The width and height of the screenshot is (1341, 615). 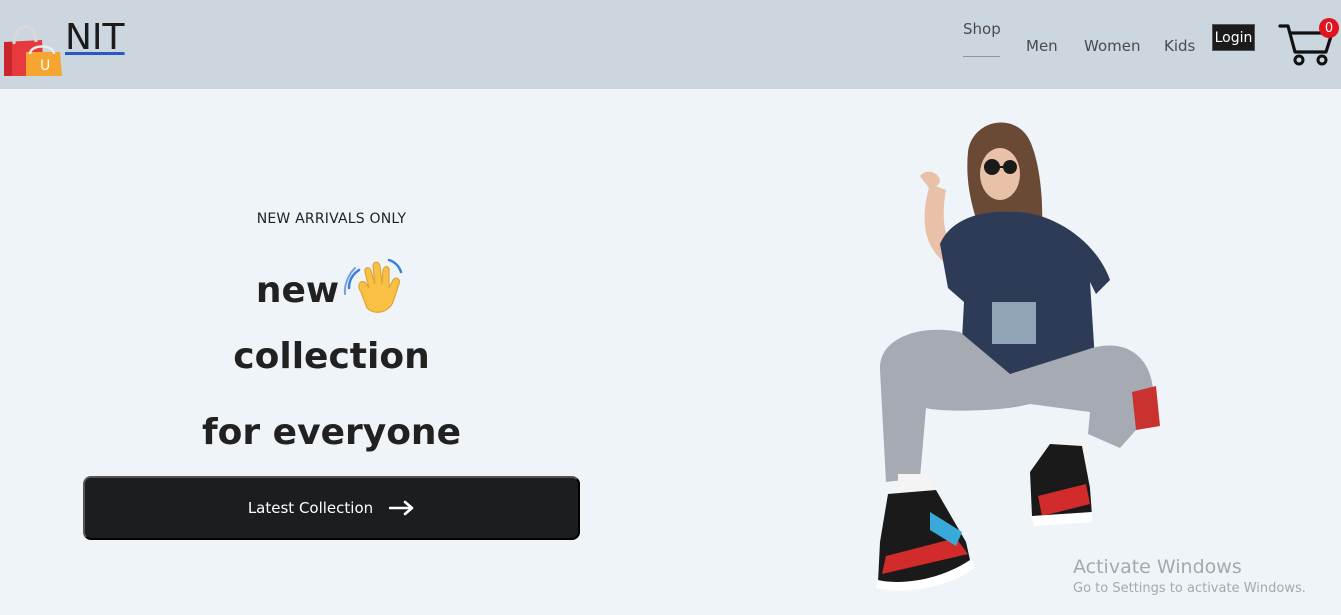 I want to click on waving-hand-icon, so click(x=373, y=285).